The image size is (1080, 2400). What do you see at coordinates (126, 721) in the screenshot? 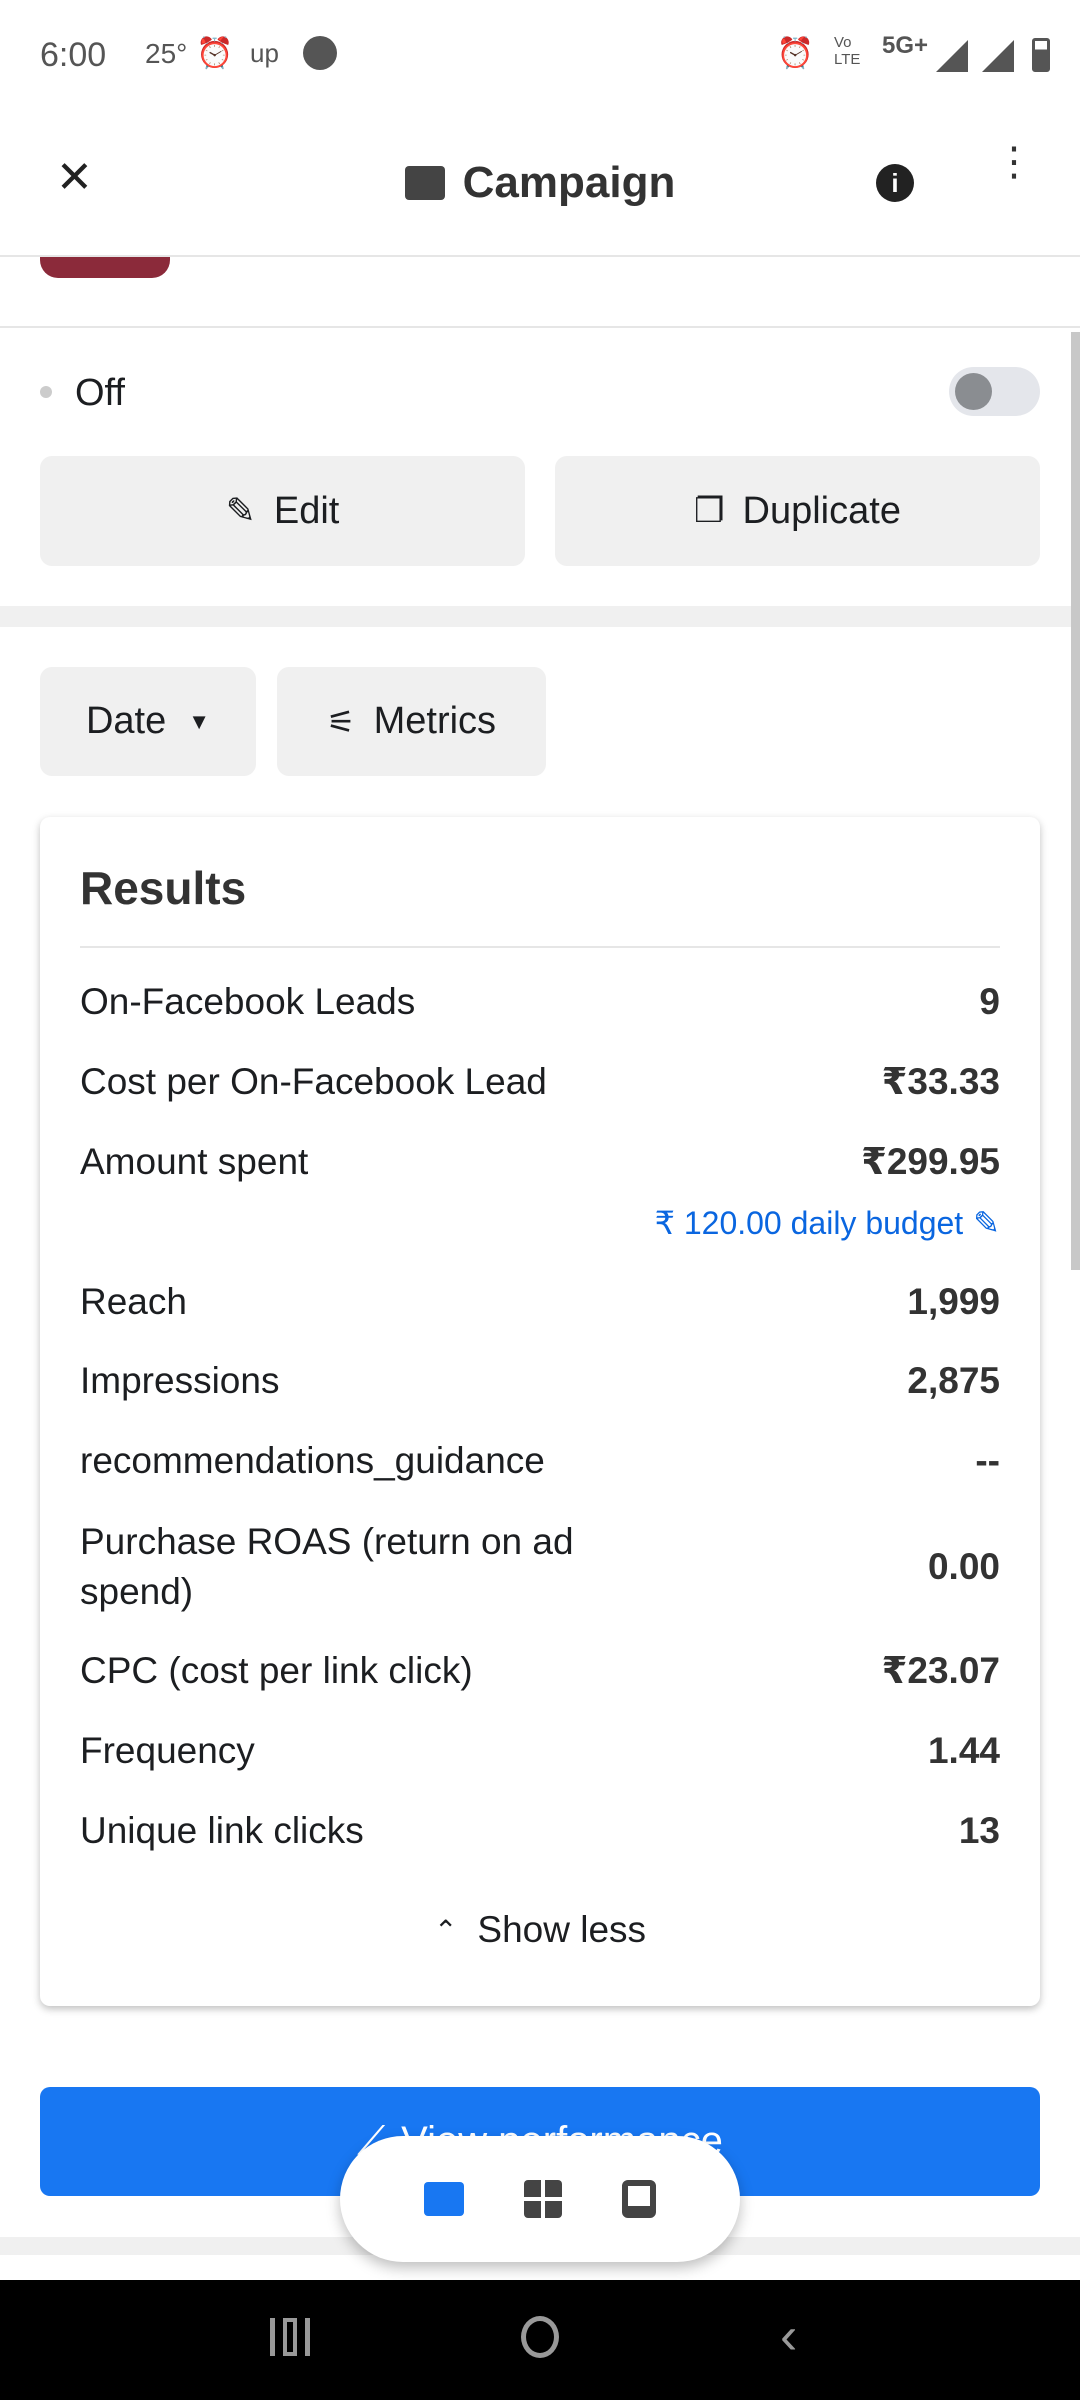
I see `date-label: Date` at bounding box center [126, 721].